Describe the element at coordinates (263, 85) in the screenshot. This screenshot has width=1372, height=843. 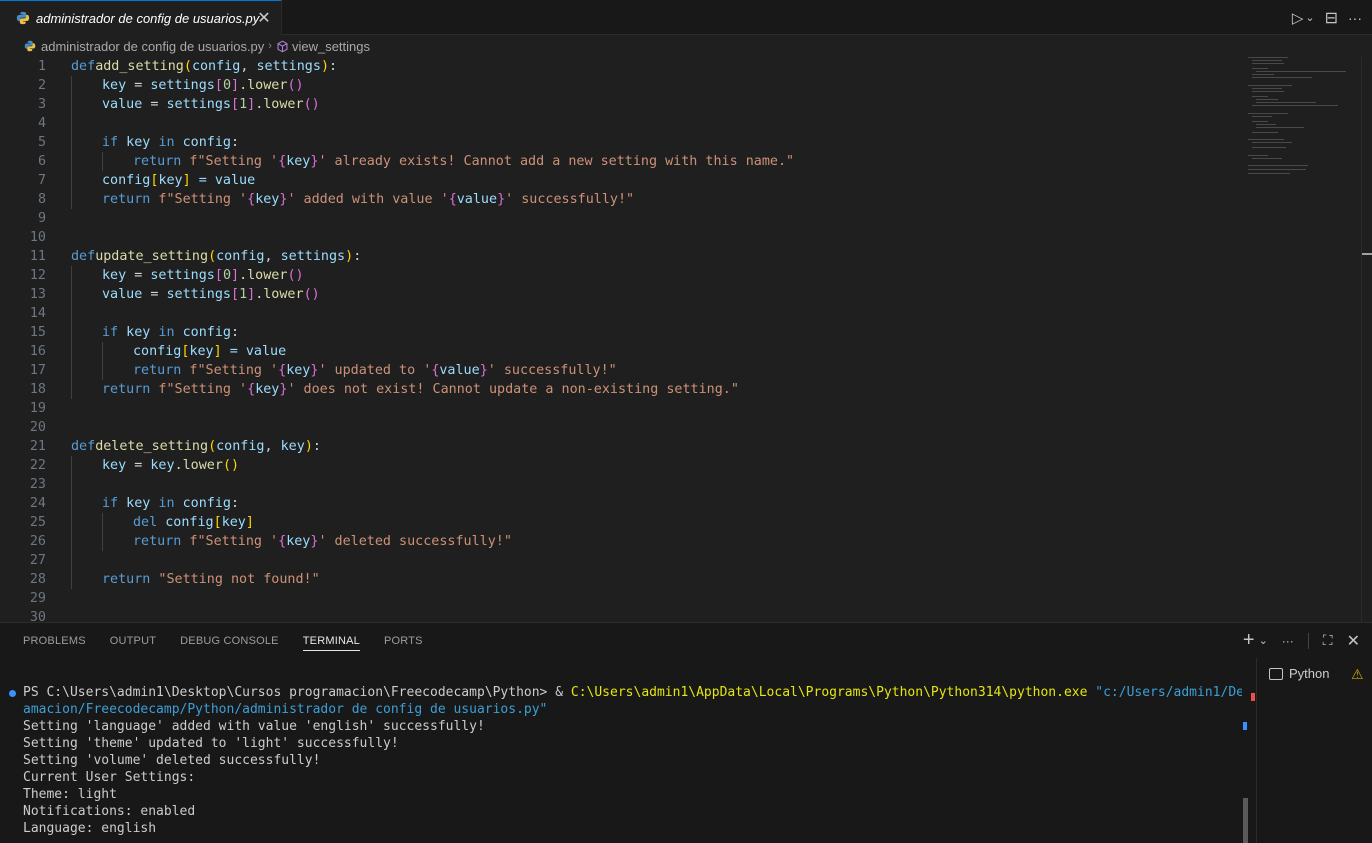
I see `code-token: .lower` at that location.